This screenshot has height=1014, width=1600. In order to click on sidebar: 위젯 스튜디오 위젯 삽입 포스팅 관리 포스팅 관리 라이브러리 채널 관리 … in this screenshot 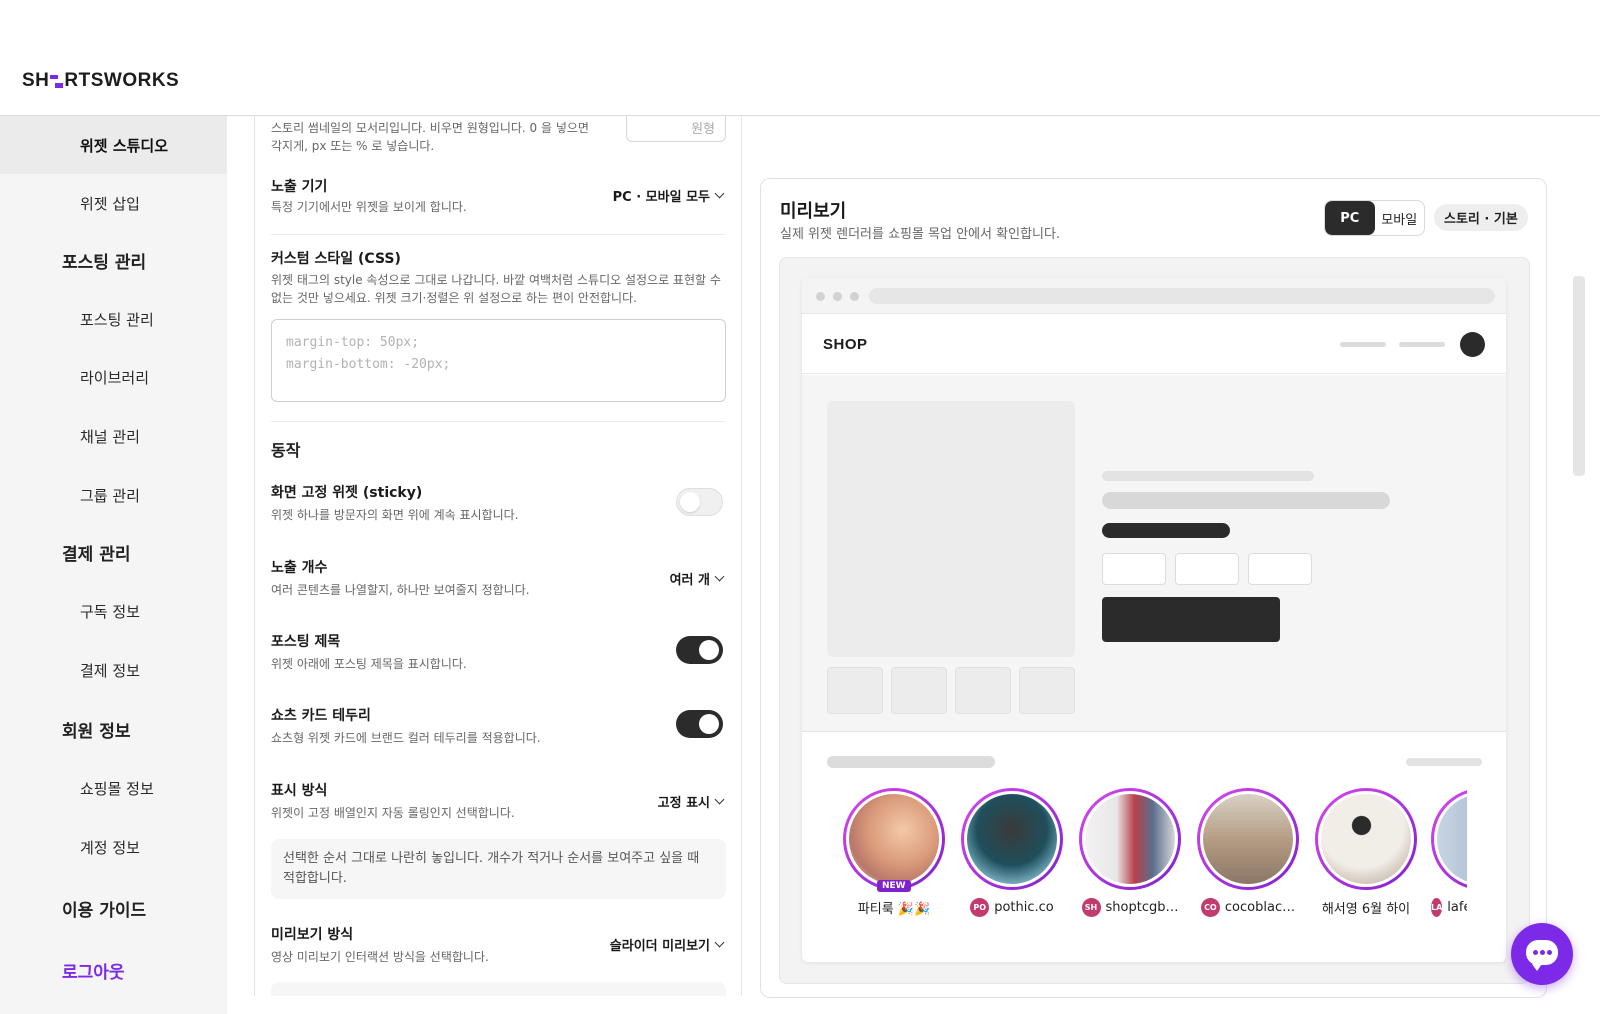, I will do `click(113, 565)`.